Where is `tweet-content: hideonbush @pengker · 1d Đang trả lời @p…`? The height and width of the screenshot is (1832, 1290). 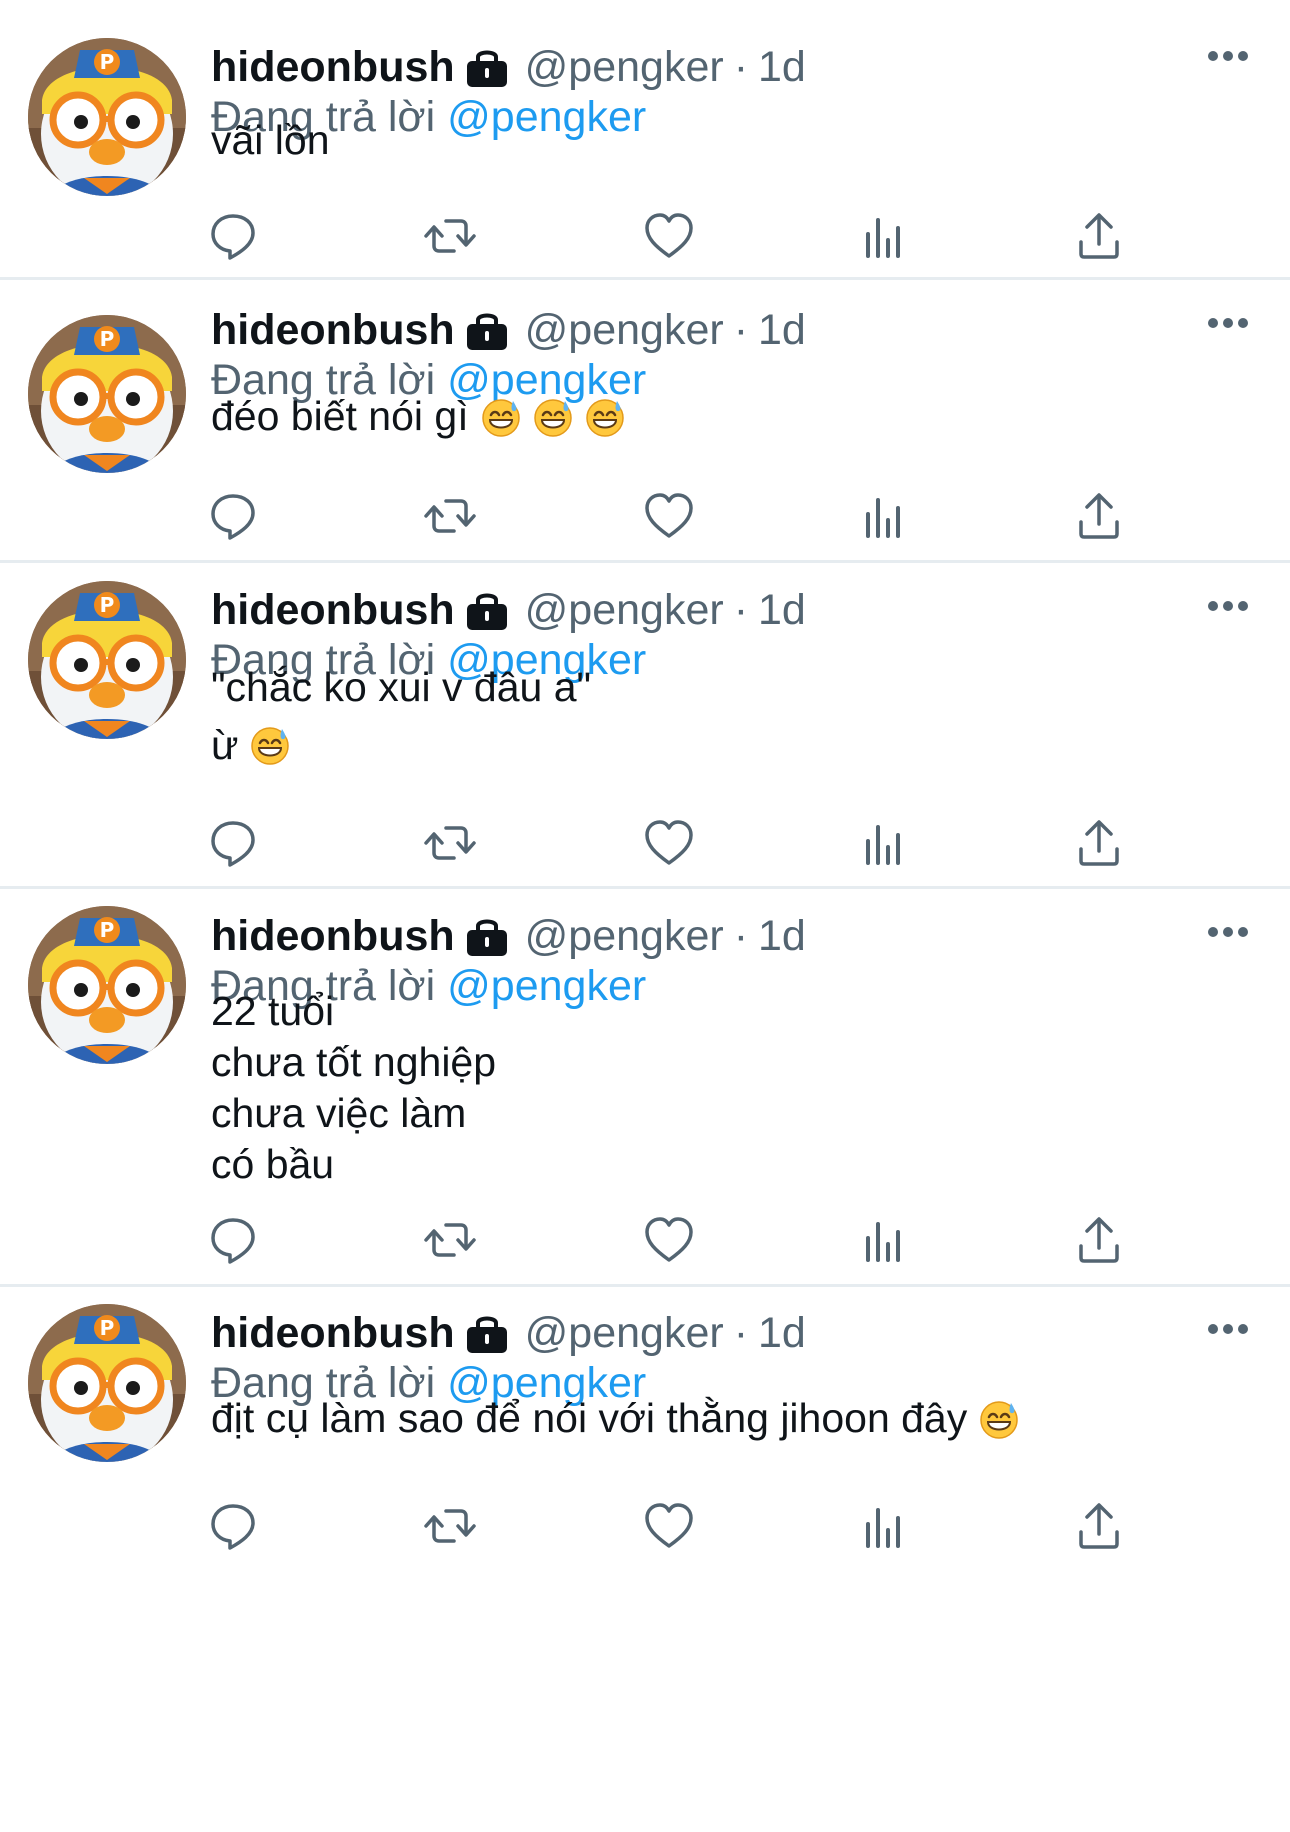
tweet-content: hideonbush @pengker · 1d Đang trả lời @p… is located at coordinates (730, 355).